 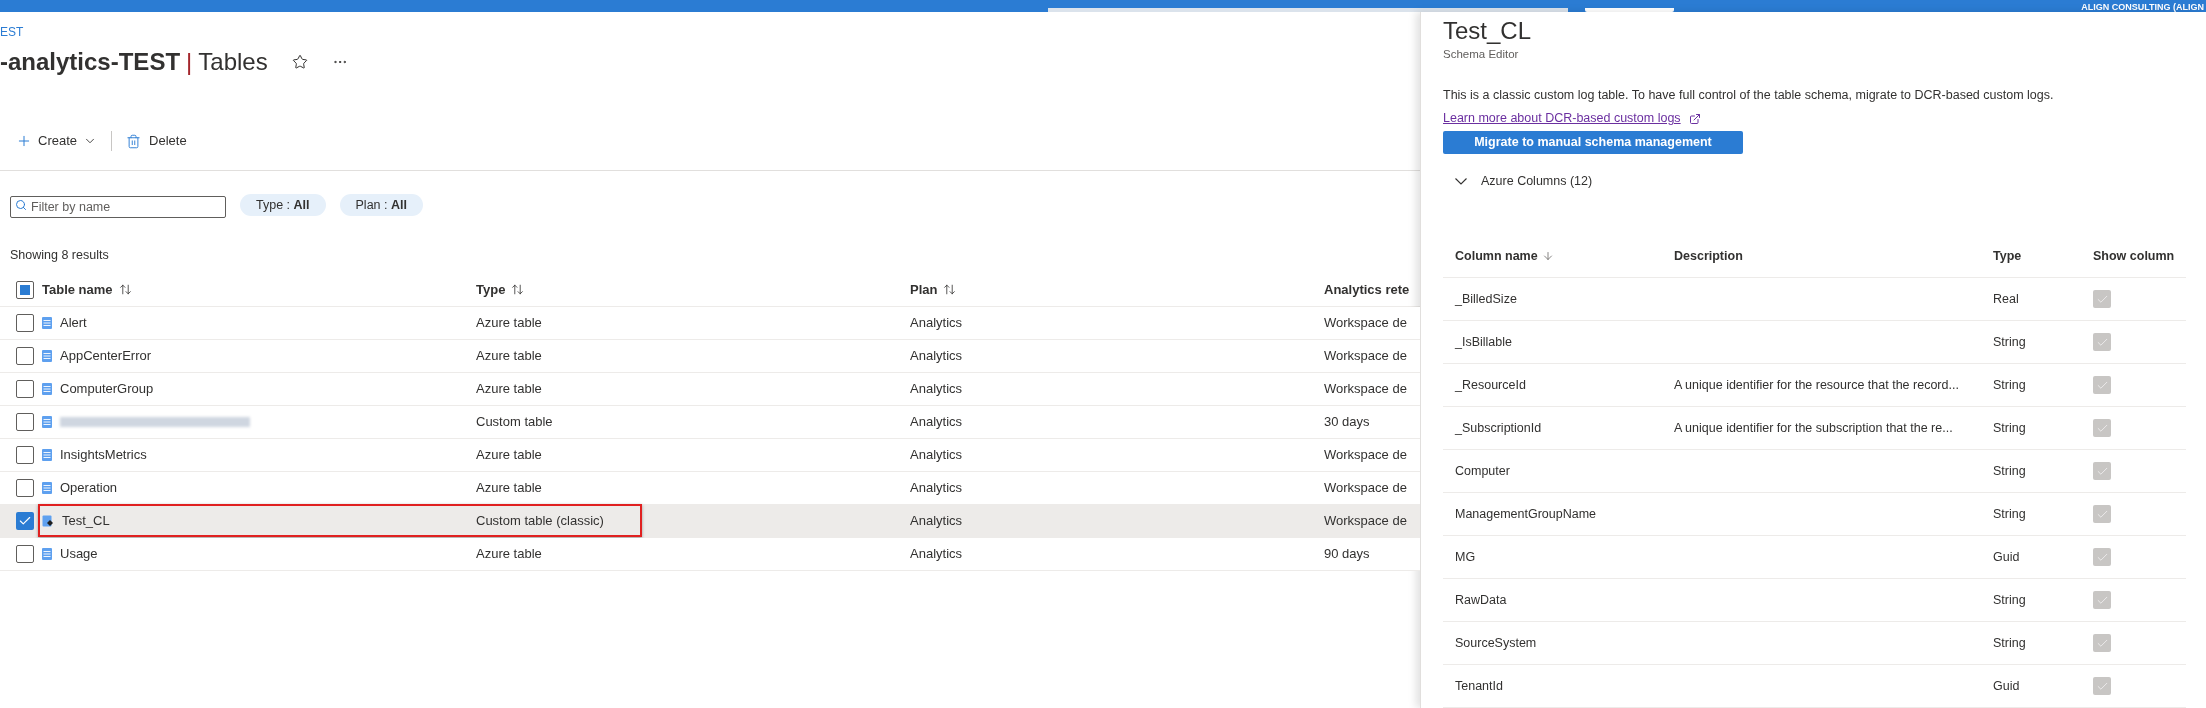 What do you see at coordinates (59, 255) in the screenshot?
I see `results-count: Showing 8 results` at bounding box center [59, 255].